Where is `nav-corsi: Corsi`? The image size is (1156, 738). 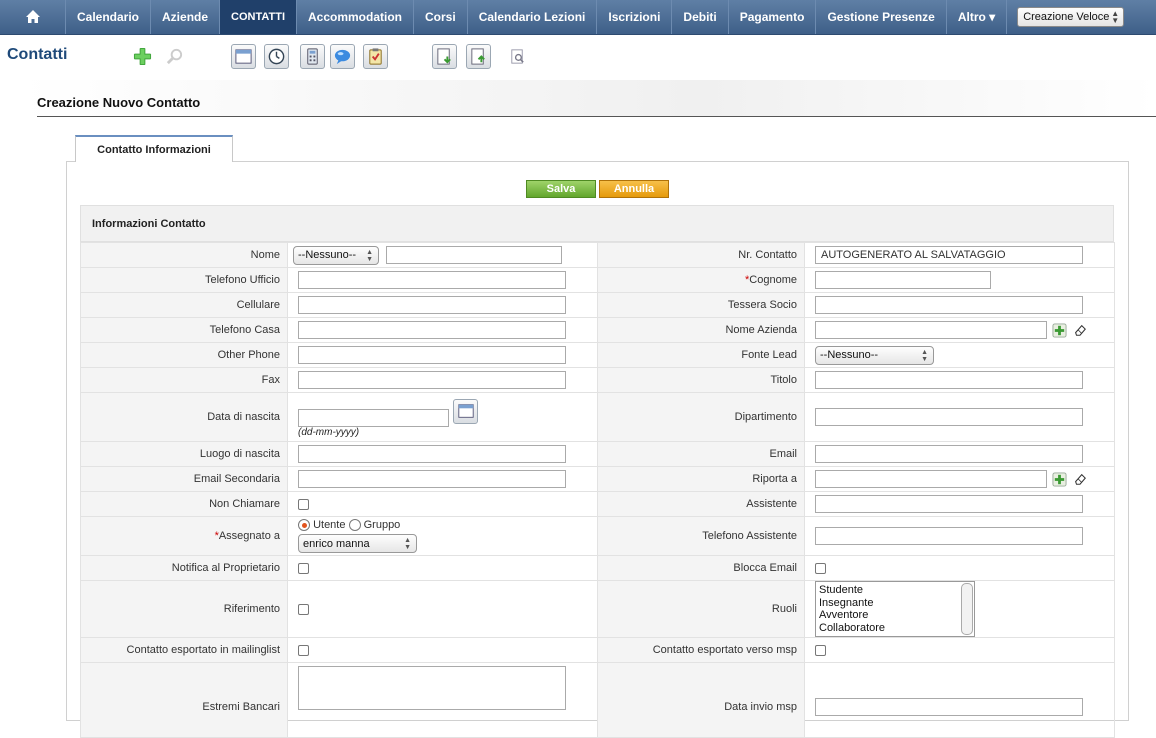 nav-corsi: Corsi is located at coordinates (441, 17).